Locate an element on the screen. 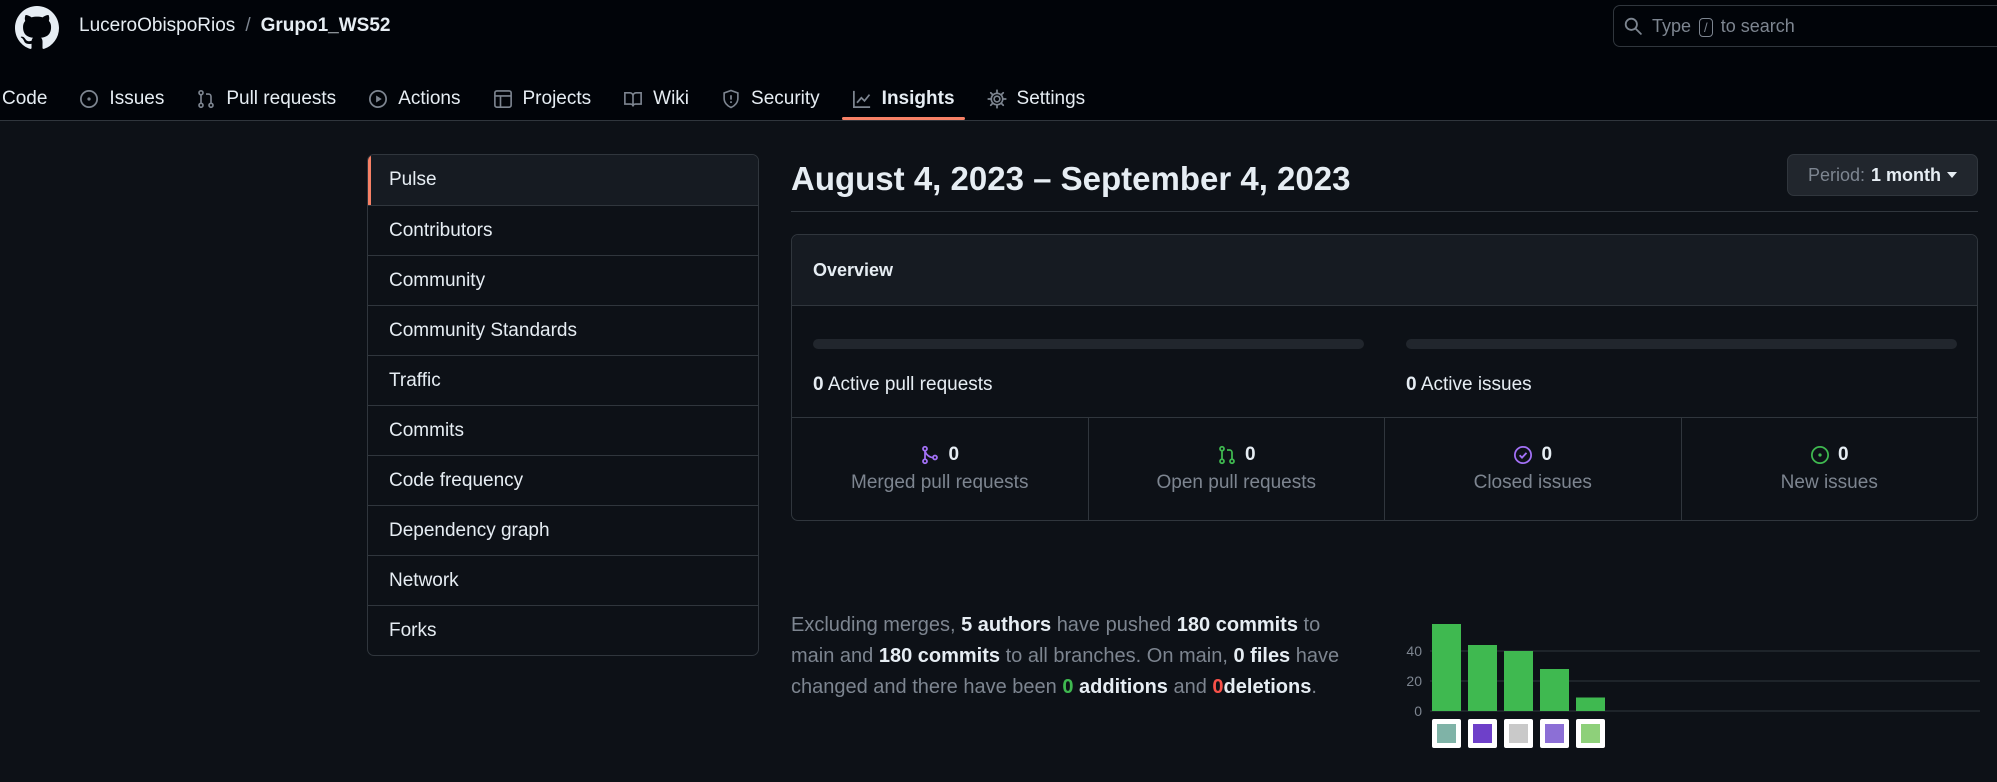 This screenshot has width=1997, height=782. sidebar-item-community: Community is located at coordinates (563, 280).